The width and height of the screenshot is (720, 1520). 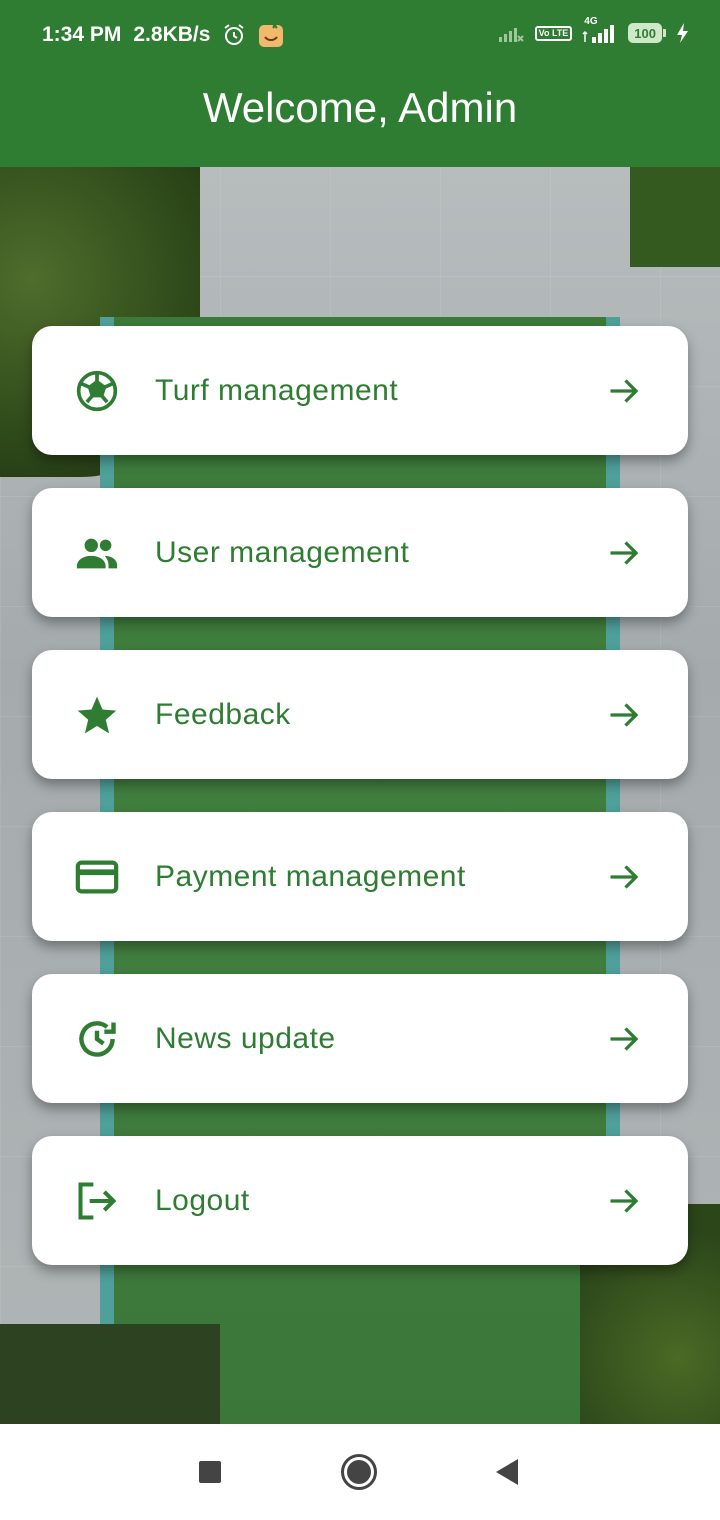 What do you see at coordinates (210, 1472) in the screenshot?
I see `recent-apps-button` at bounding box center [210, 1472].